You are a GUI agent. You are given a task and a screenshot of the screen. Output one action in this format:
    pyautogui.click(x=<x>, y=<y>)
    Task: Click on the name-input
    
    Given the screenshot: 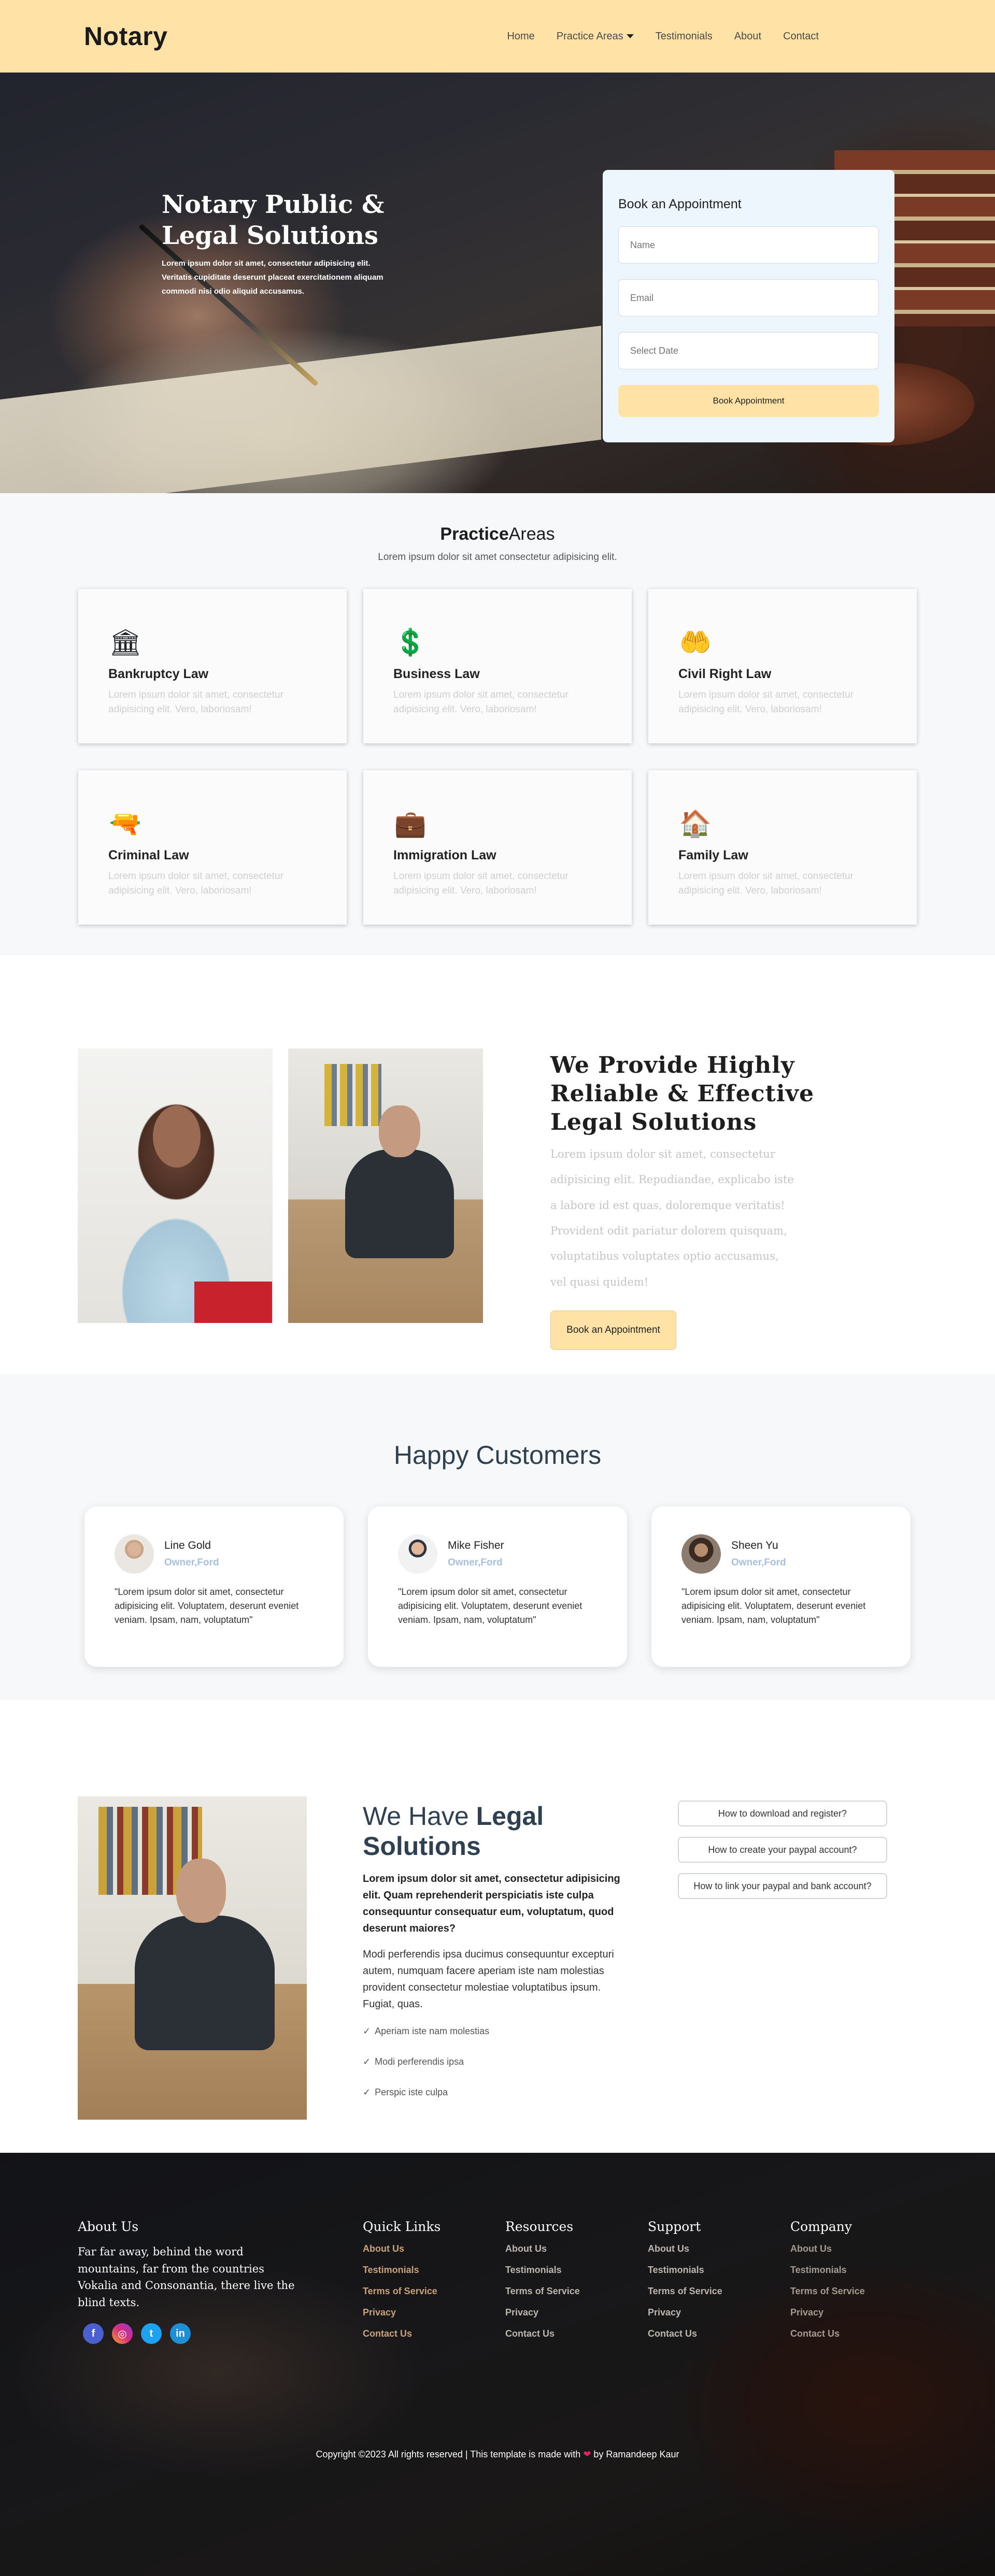 What is the action you would take?
    pyautogui.click(x=748, y=245)
    